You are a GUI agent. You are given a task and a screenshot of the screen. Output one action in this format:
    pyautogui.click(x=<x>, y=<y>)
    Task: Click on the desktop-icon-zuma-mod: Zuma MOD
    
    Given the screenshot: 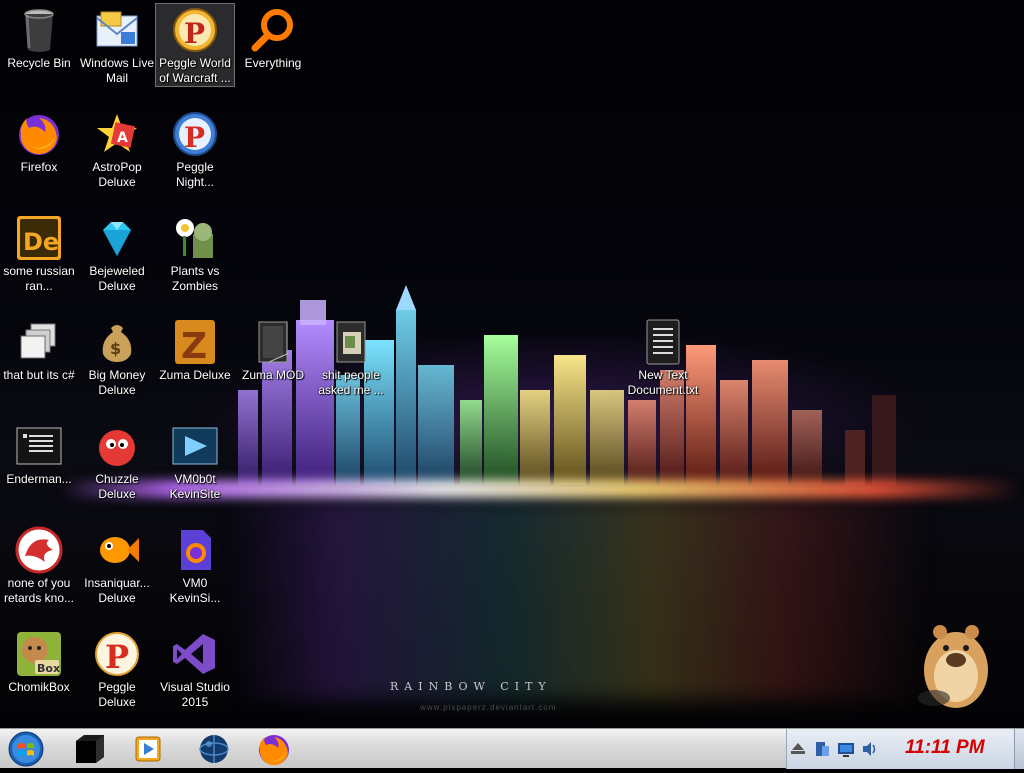 What is the action you would take?
    pyautogui.click(x=273, y=349)
    